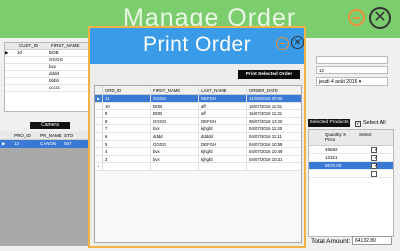 The width and height of the screenshot is (400, 251). I want to click on selected-grid-header: Quantity X Price Select, so click(351, 138).